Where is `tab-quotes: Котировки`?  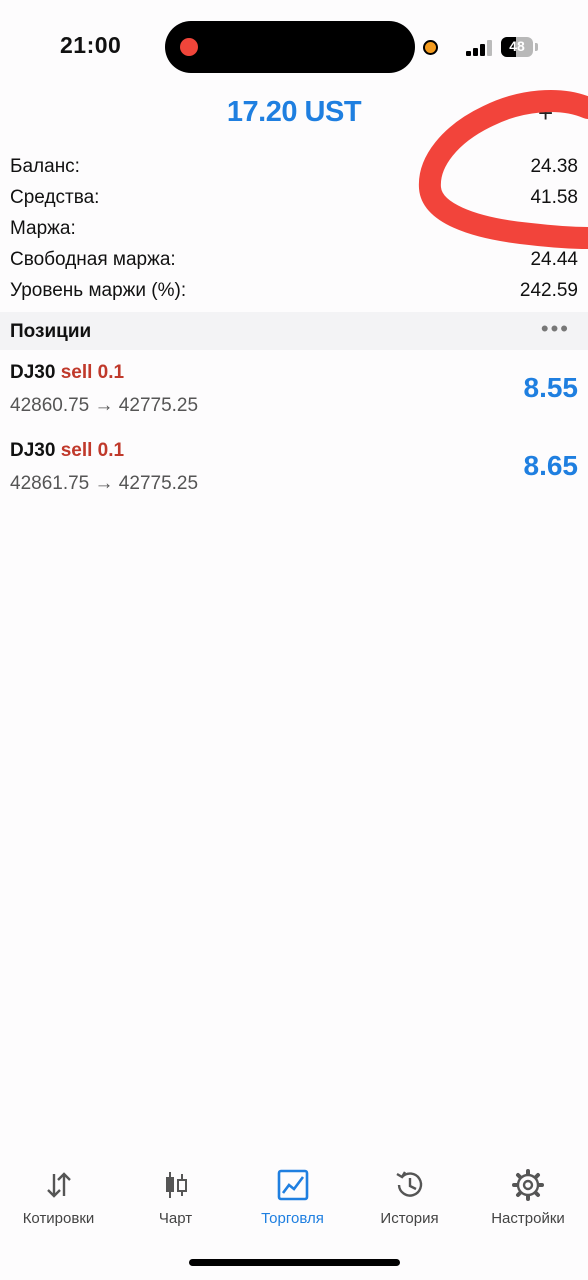 tab-quotes: Котировки is located at coordinates (58, 1193).